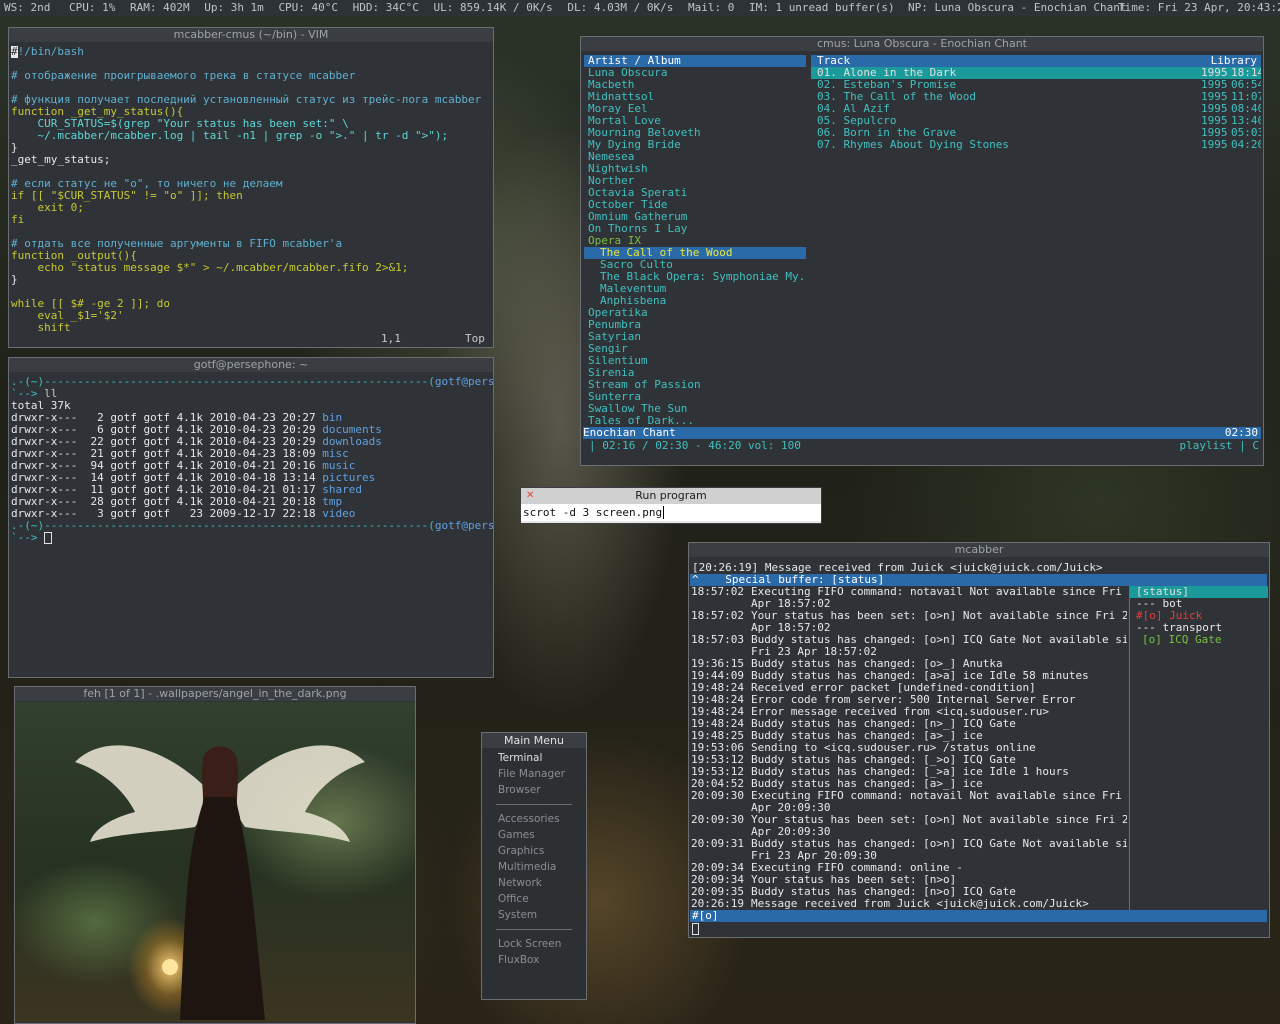  I want to click on menu-item-terminal: Terminal, so click(534, 758).